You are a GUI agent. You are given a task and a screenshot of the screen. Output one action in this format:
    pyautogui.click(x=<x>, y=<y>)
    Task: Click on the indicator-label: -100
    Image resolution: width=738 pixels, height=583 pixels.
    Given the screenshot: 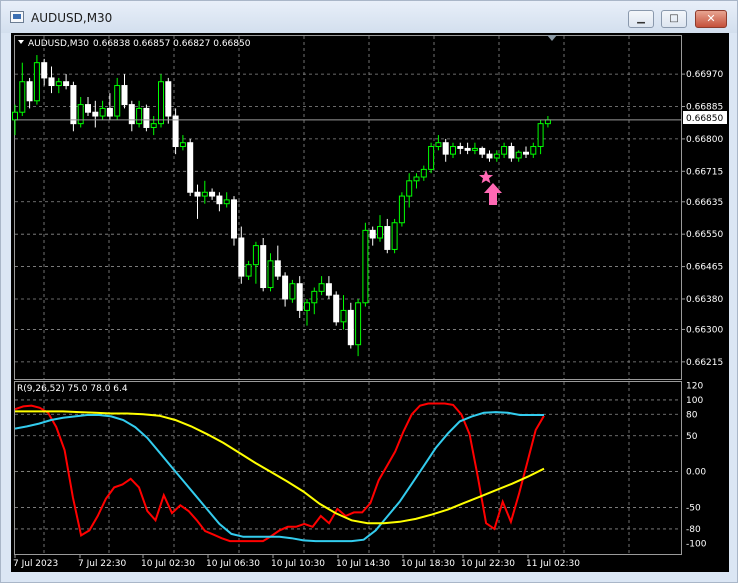 What is the action you would take?
    pyautogui.click(x=696, y=544)
    